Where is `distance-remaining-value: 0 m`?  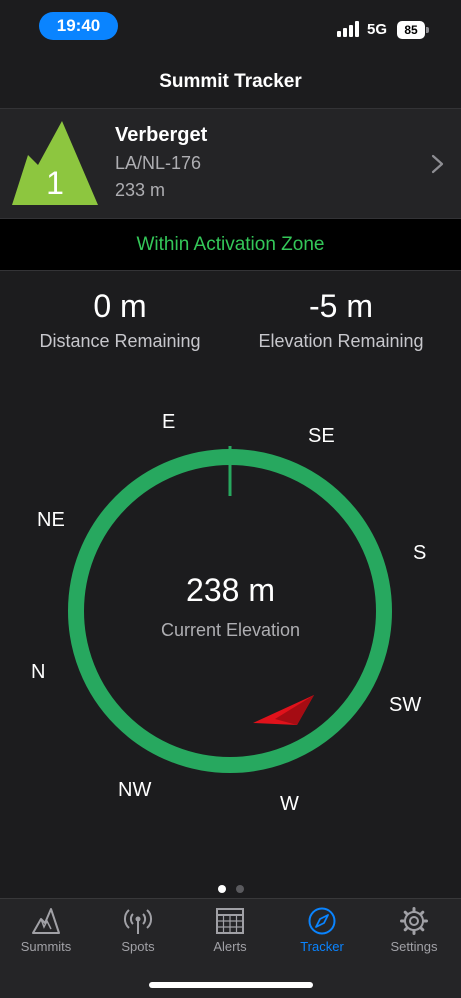
distance-remaining-value: 0 m is located at coordinates (120, 306).